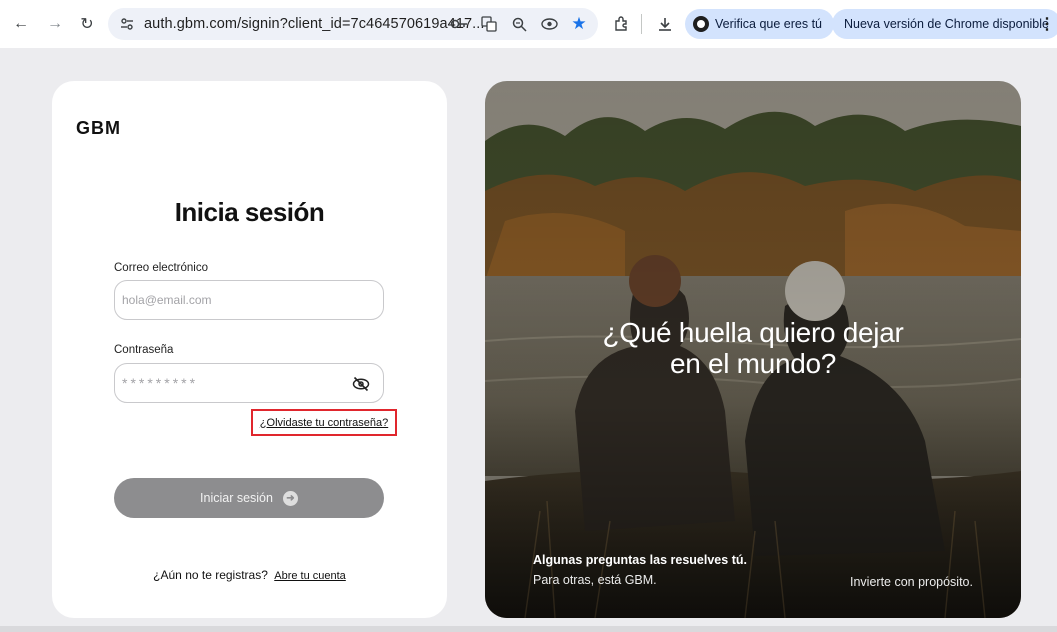 The width and height of the screenshot is (1057, 632). What do you see at coordinates (290, 498) in the screenshot?
I see `arrow-right-icon: ➜` at bounding box center [290, 498].